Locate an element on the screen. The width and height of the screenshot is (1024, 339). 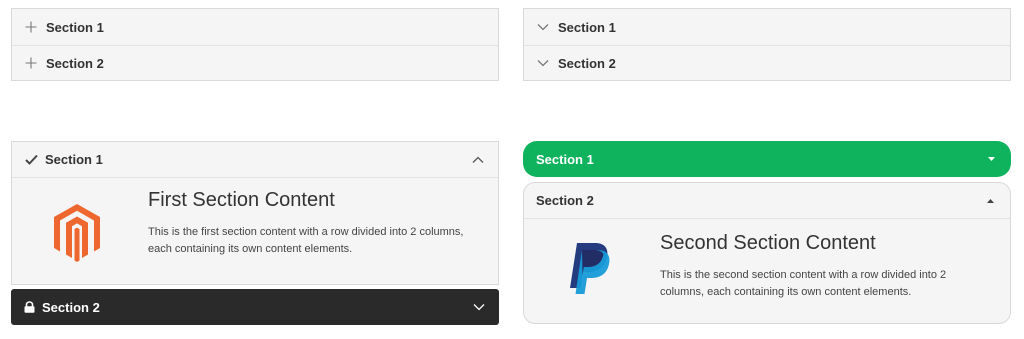
accordion-plus: Section 1 Section 2 is located at coordinates (255, 44).